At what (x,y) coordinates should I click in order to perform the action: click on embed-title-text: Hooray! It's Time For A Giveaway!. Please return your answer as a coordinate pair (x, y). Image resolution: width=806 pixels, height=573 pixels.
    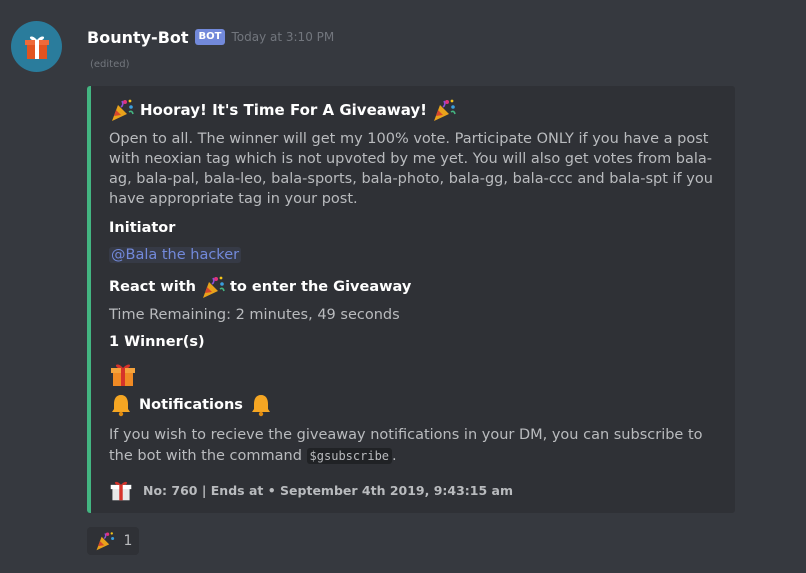
    Looking at the image, I should click on (284, 110).